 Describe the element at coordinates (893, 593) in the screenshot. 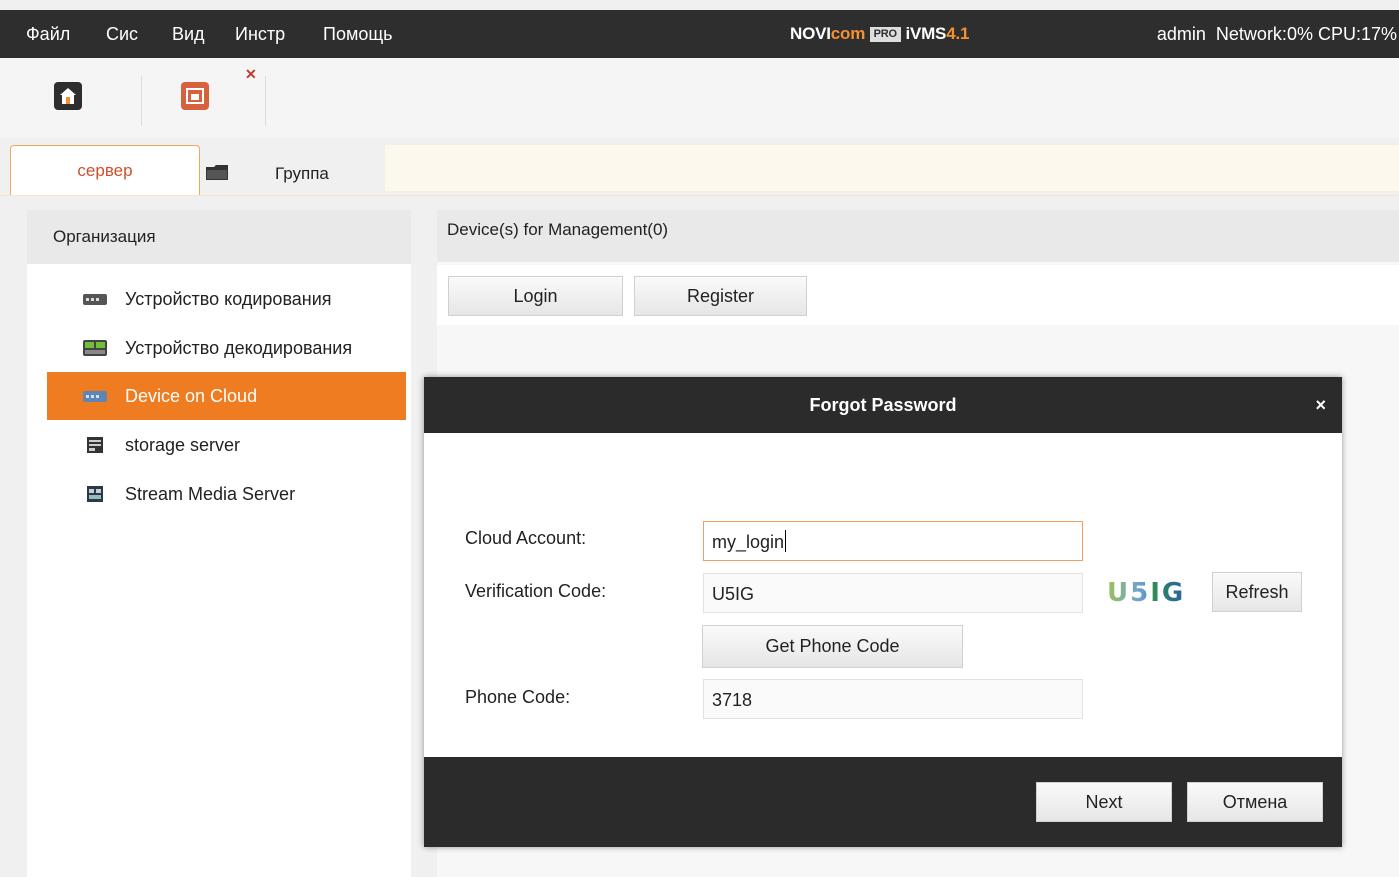

I see `verification-code-input: U5IG` at that location.